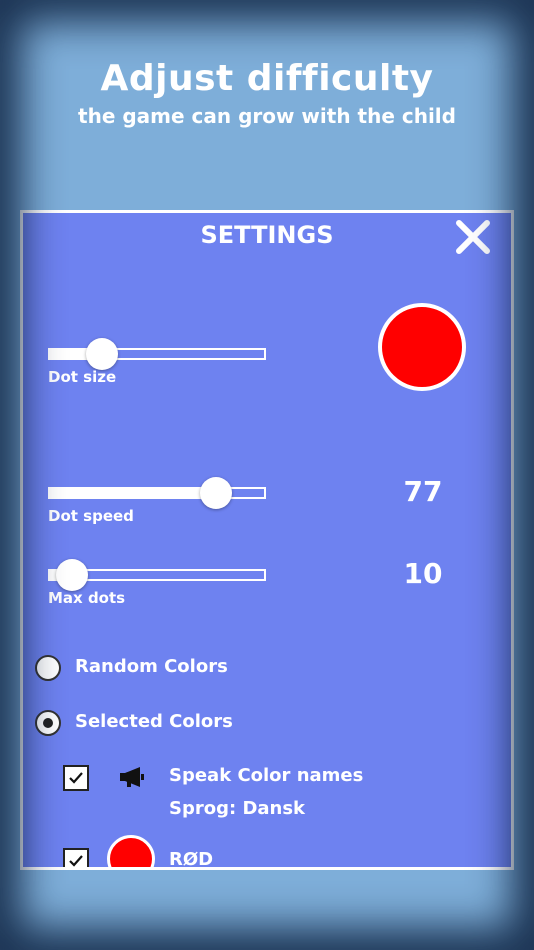 The image size is (534, 950). Describe the element at coordinates (151, 666) in the screenshot. I see `random-colors-label: Random Colors` at that location.